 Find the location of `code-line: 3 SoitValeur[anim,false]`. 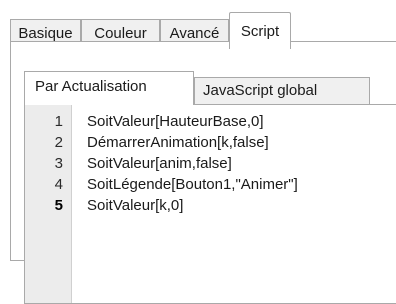

code-line: 3 SoitValeur[anim,false] is located at coordinates (210, 163).